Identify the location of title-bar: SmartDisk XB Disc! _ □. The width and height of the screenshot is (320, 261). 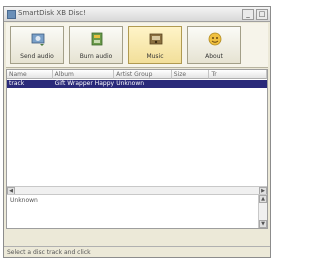
(137, 14).